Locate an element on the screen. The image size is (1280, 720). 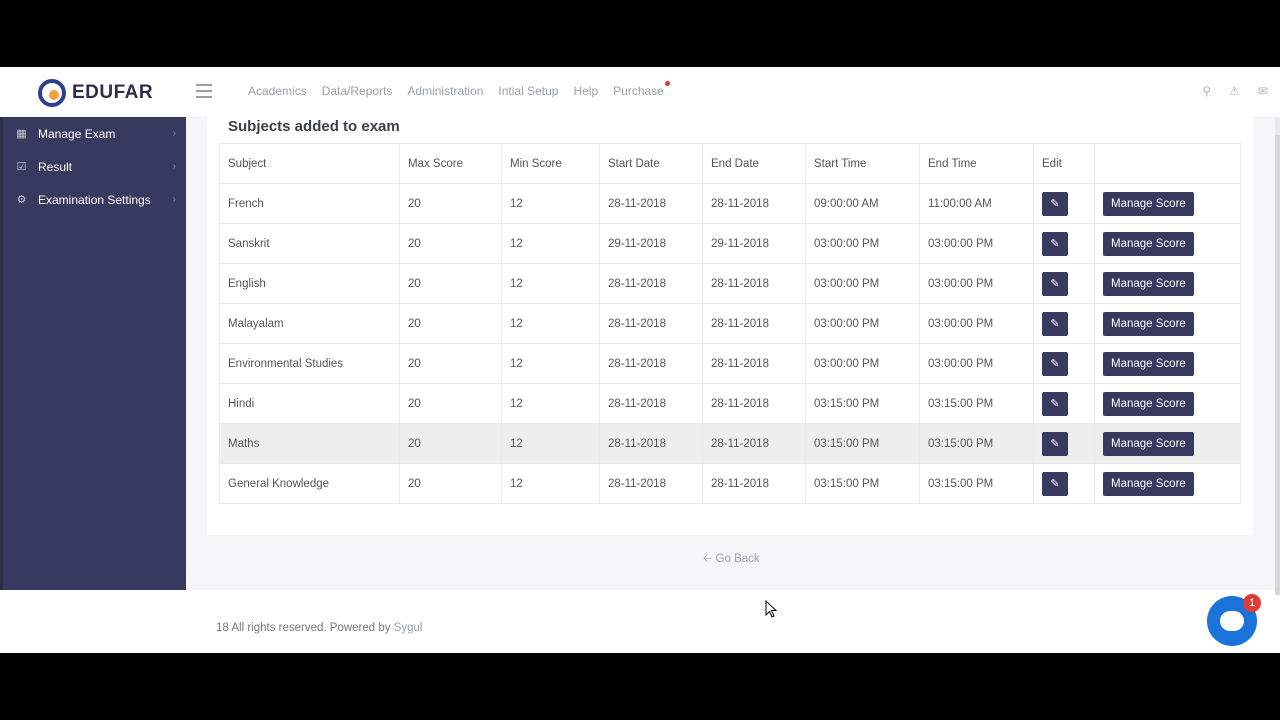
footer-text: 18 All rights reserved. Powered by Sygul is located at coordinates (319, 628).